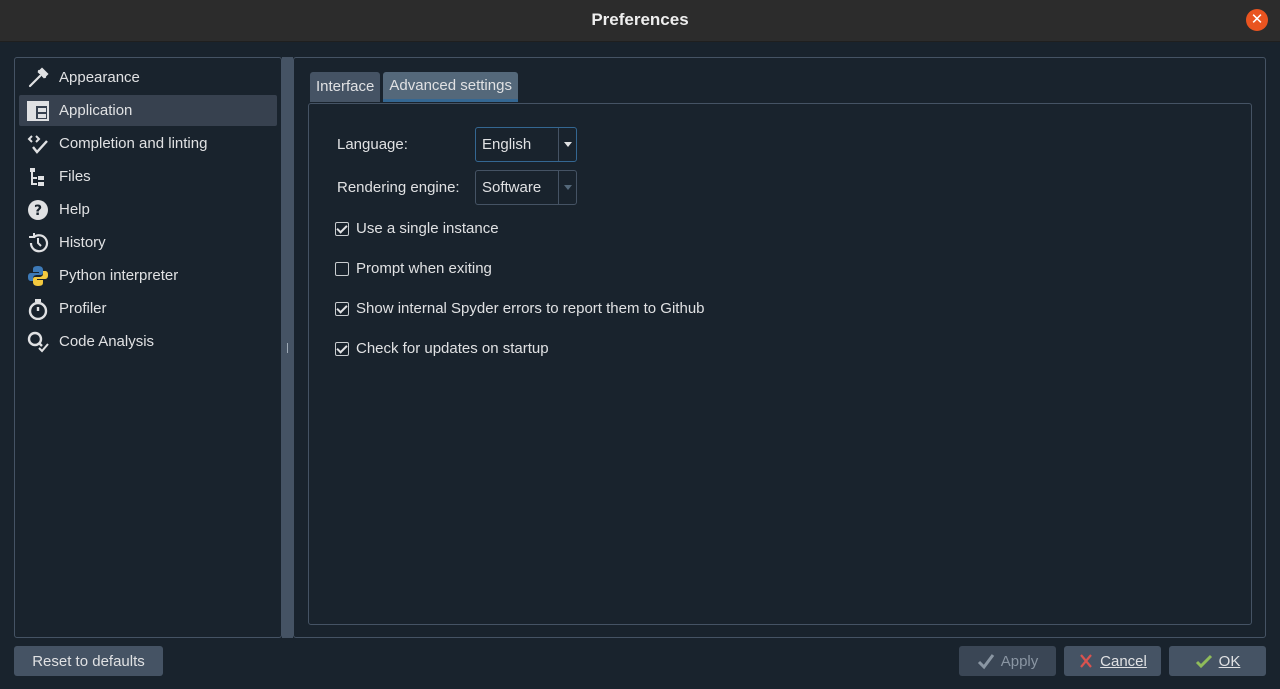 The width and height of the screenshot is (1280, 689). I want to click on single-instance-option: Use a single instance, so click(417, 228).